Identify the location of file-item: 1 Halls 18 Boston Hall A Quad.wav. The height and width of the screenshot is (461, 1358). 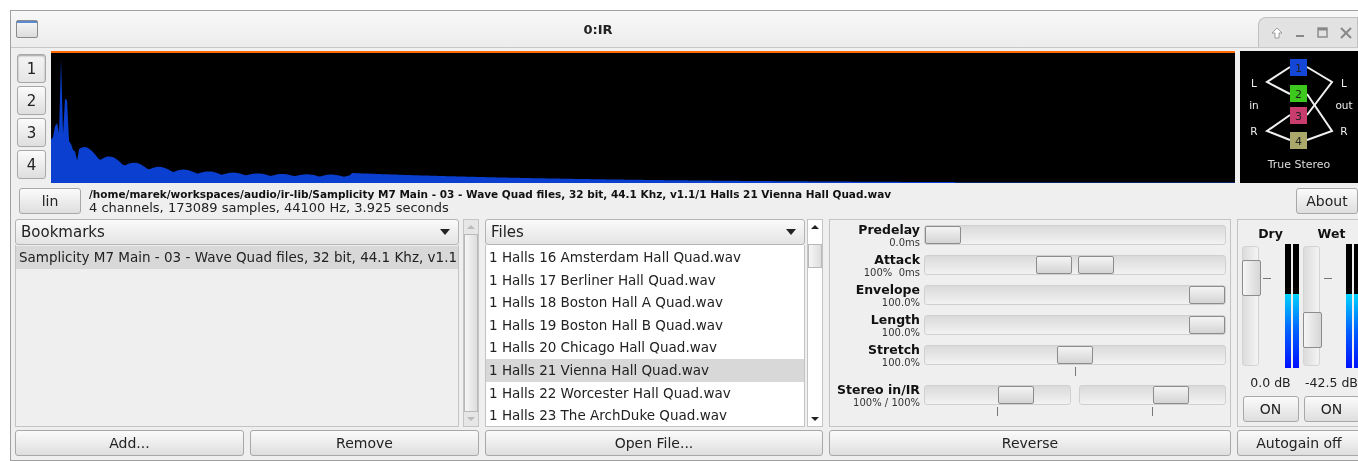
(645, 302).